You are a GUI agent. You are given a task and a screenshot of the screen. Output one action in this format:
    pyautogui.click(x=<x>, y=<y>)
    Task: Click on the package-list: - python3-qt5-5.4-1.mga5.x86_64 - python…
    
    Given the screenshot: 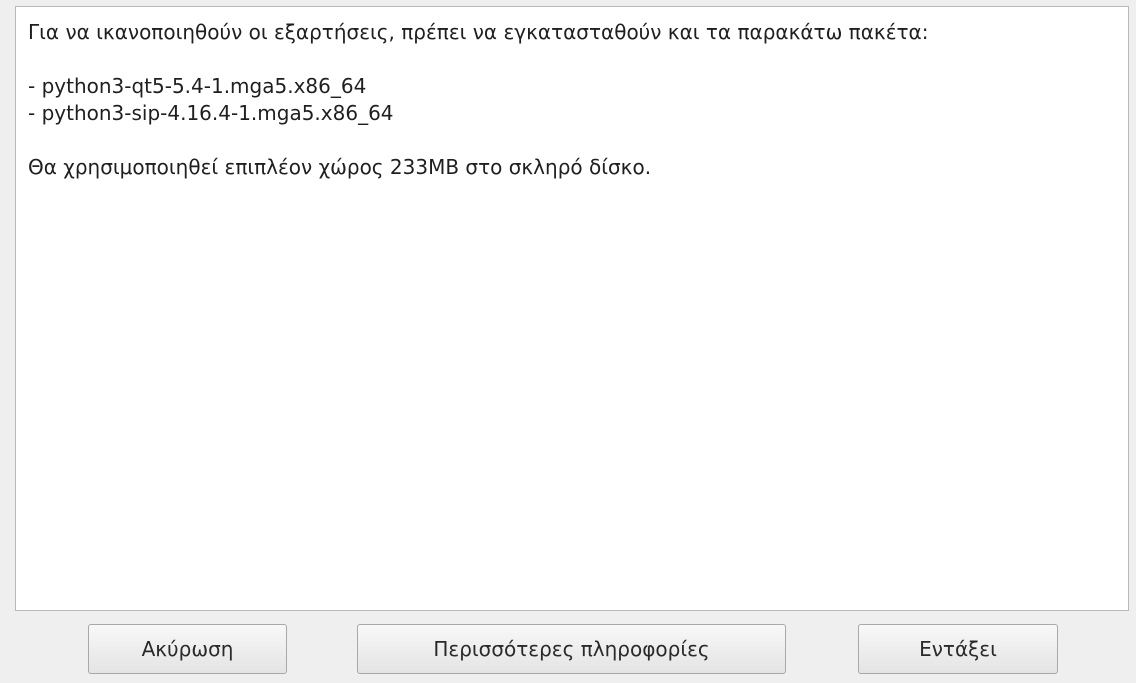 What is the action you would take?
    pyautogui.click(x=572, y=100)
    